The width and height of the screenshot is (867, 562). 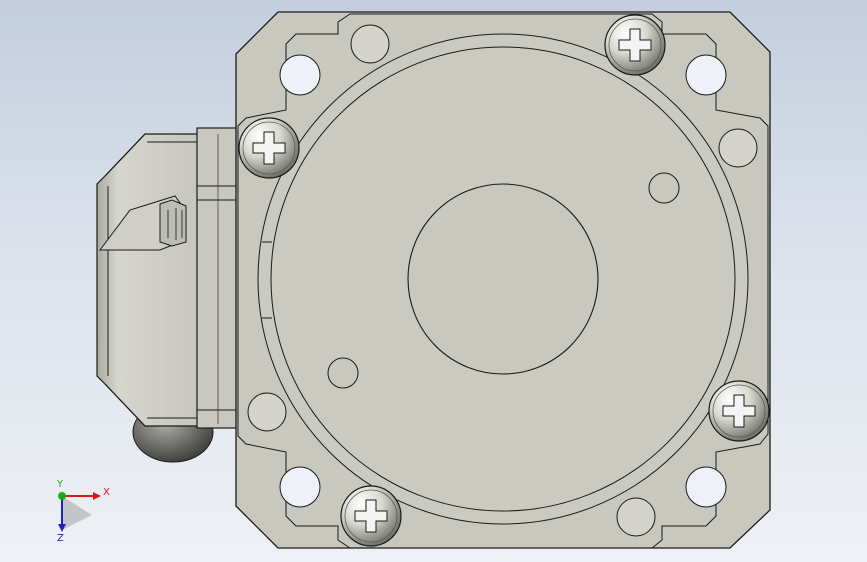 What do you see at coordinates (167, 278) in the screenshot?
I see `connector-housing` at bounding box center [167, 278].